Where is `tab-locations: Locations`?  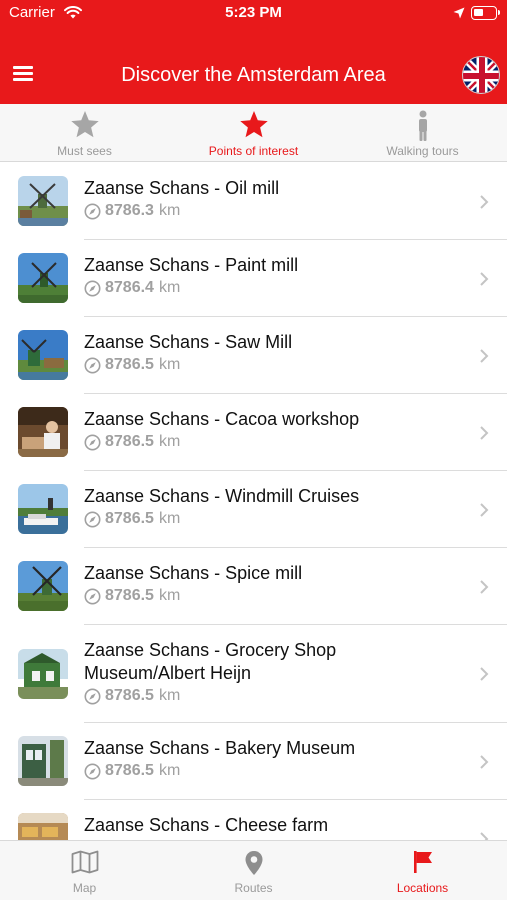
tab-locations: Locations is located at coordinates (422, 870).